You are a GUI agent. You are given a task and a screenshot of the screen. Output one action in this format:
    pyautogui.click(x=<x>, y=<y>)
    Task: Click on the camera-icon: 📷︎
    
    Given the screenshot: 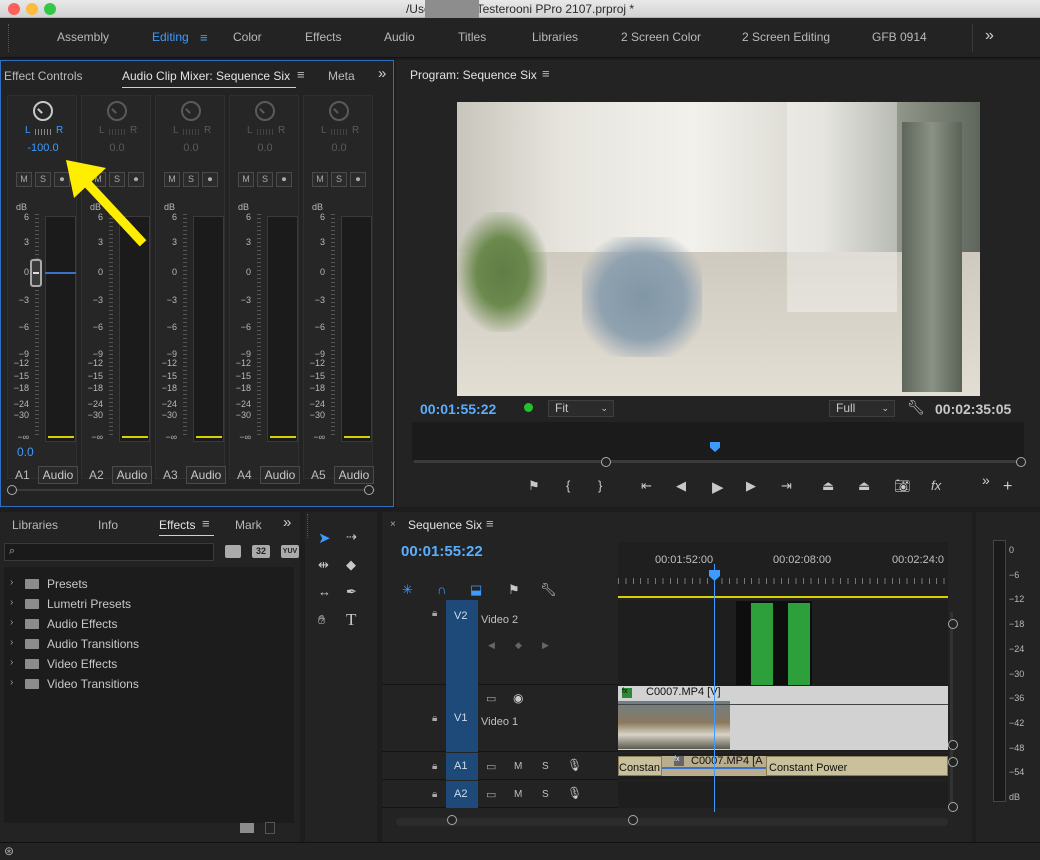 What is the action you would take?
    pyautogui.click(x=902, y=486)
    